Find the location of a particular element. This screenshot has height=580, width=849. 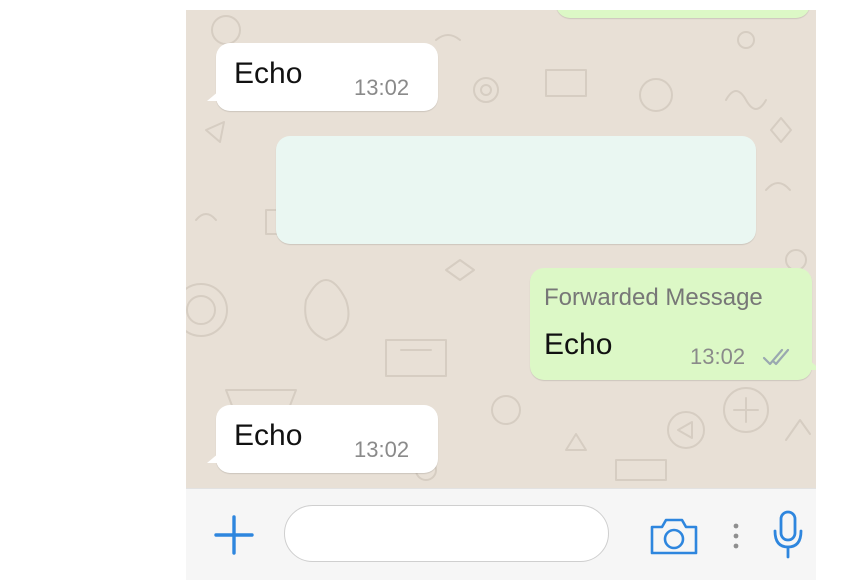

message-input is located at coordinates (446, 533).